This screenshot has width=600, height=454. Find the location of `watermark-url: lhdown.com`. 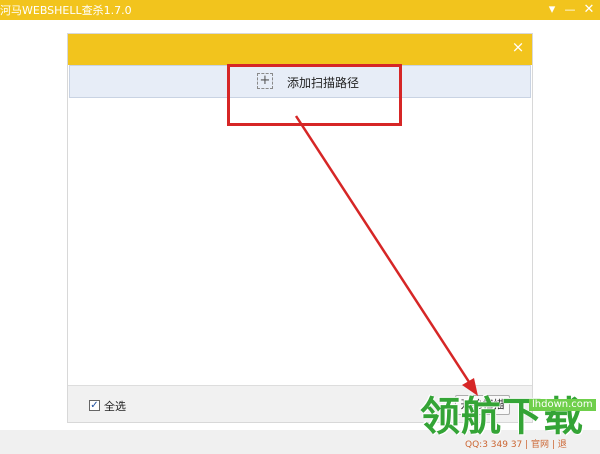

watermark-url: lhdown.com is located at coordinates (562, 405).